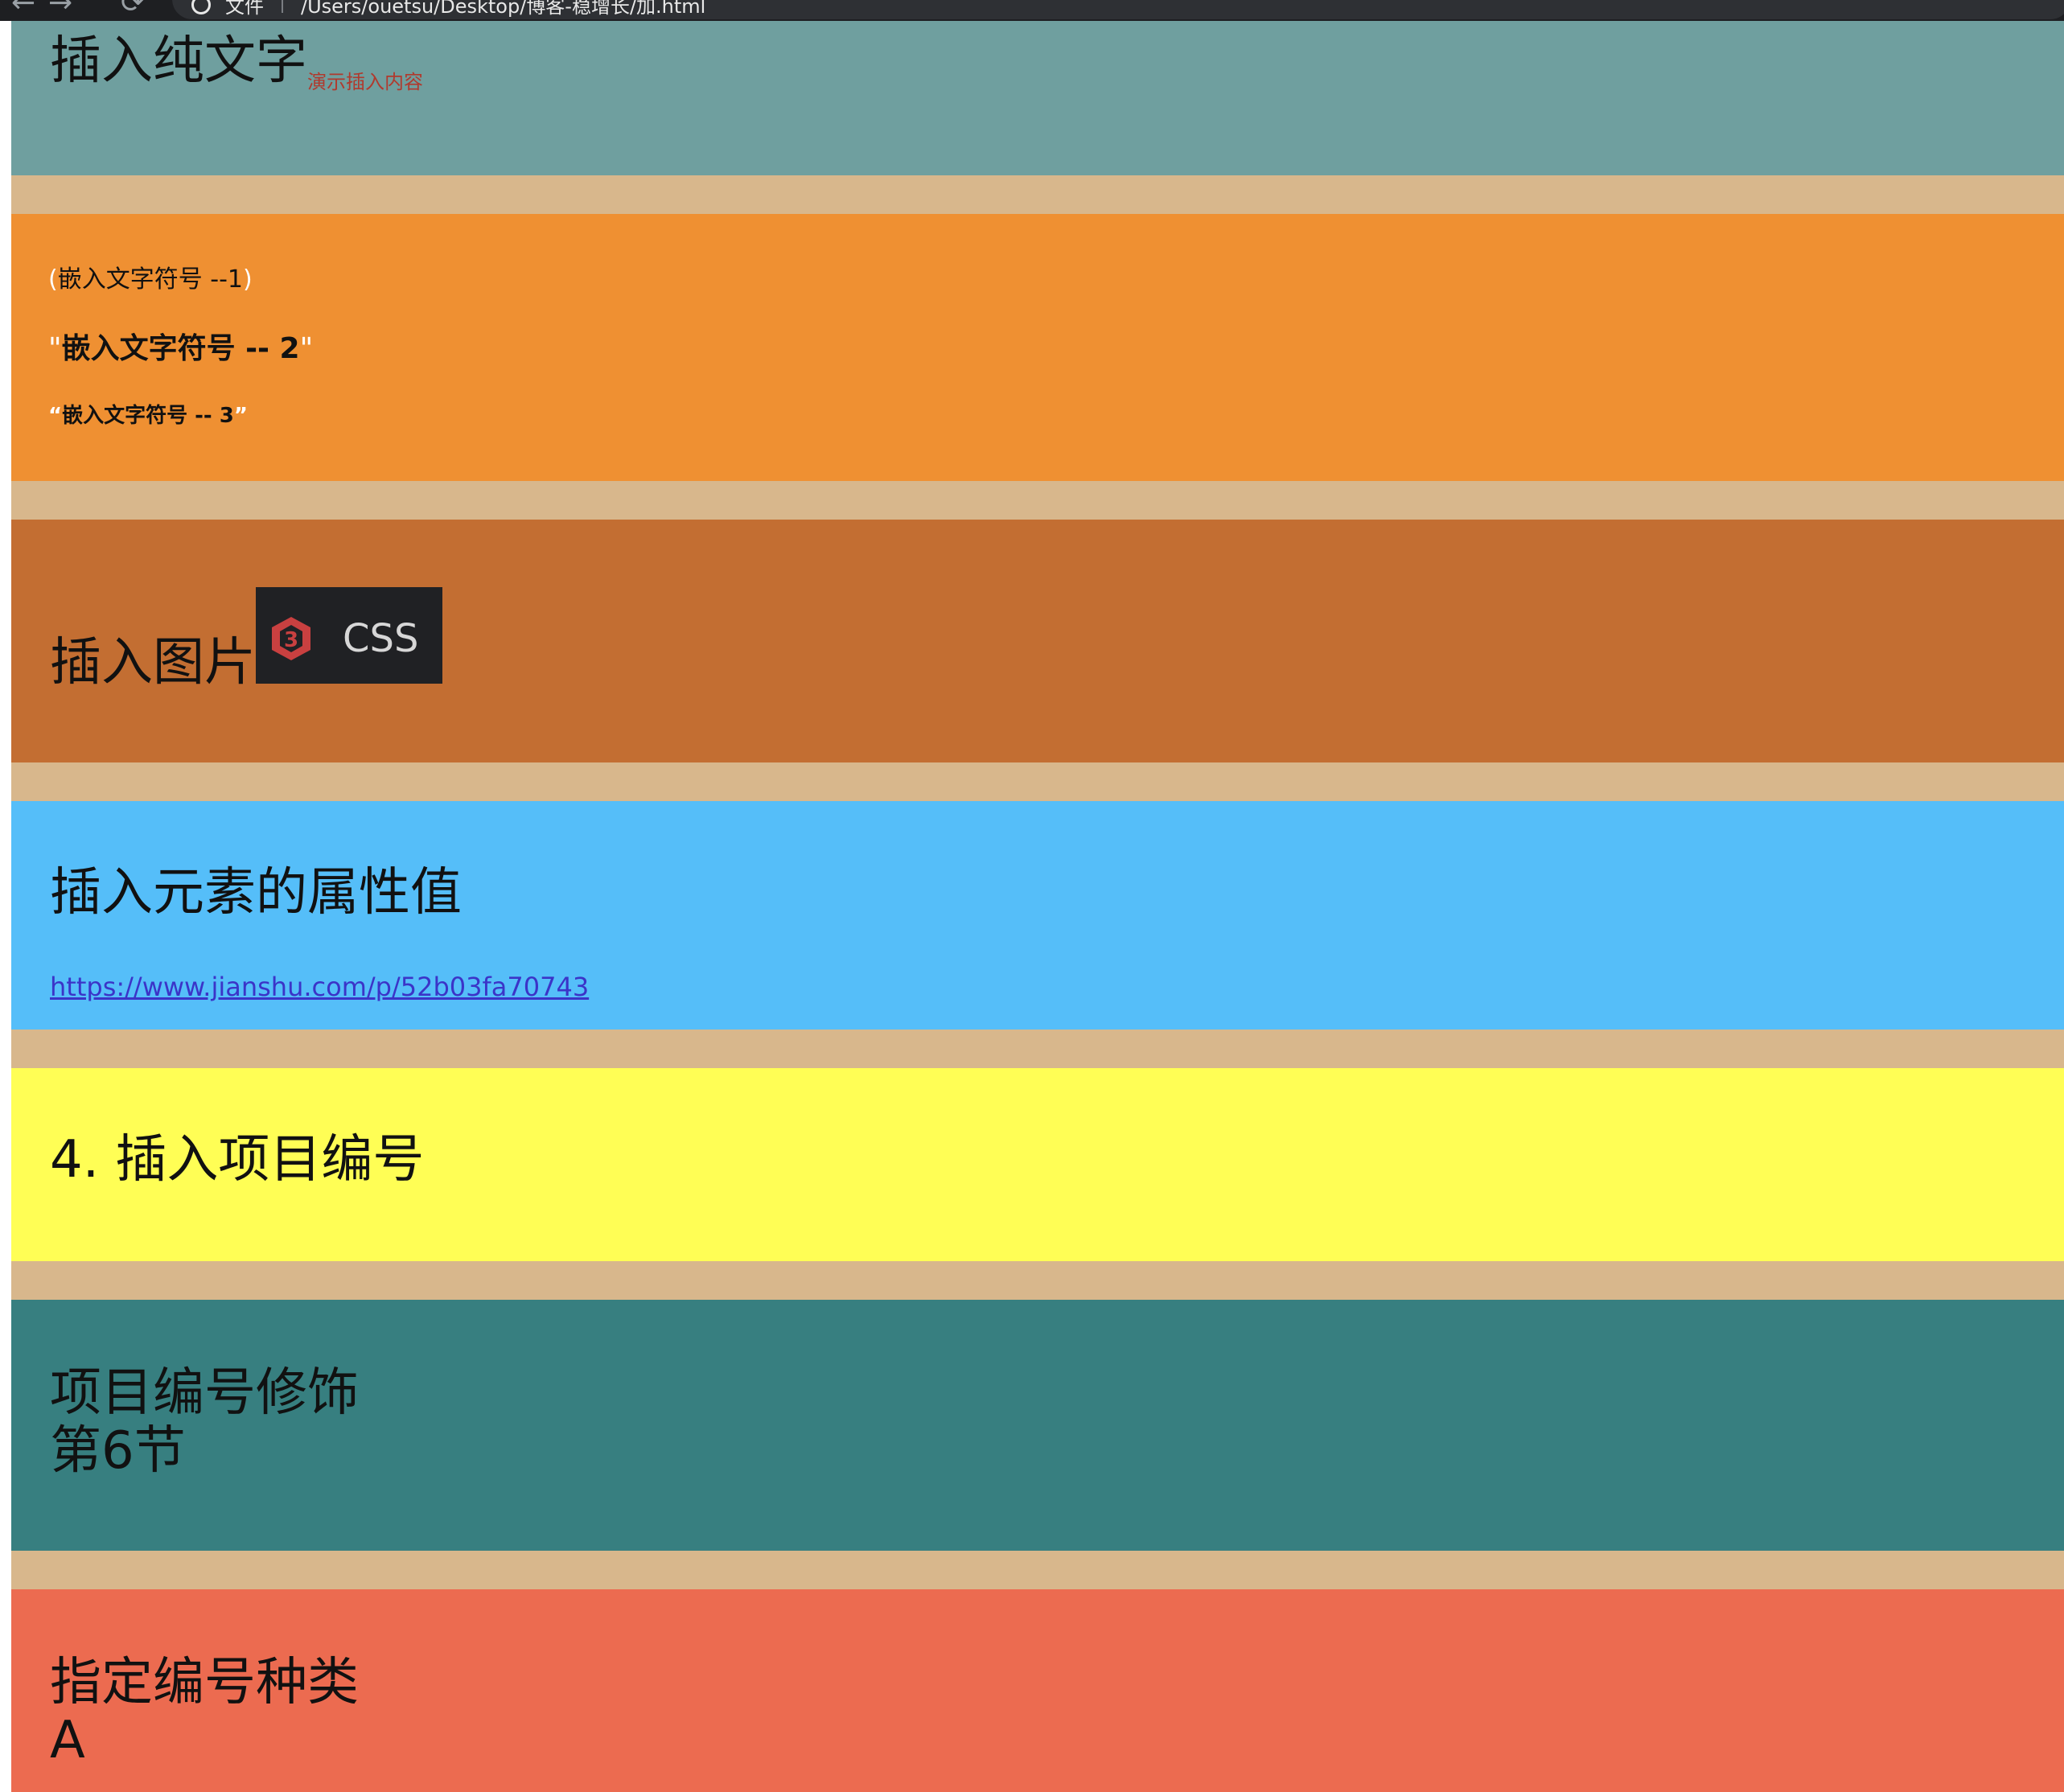 This screenshot has height=1792, width=2064. Describe the element at coordinates (150, 279) in the screenshot. I see `quote-text: 嵌入文字符号 --1` at that location.